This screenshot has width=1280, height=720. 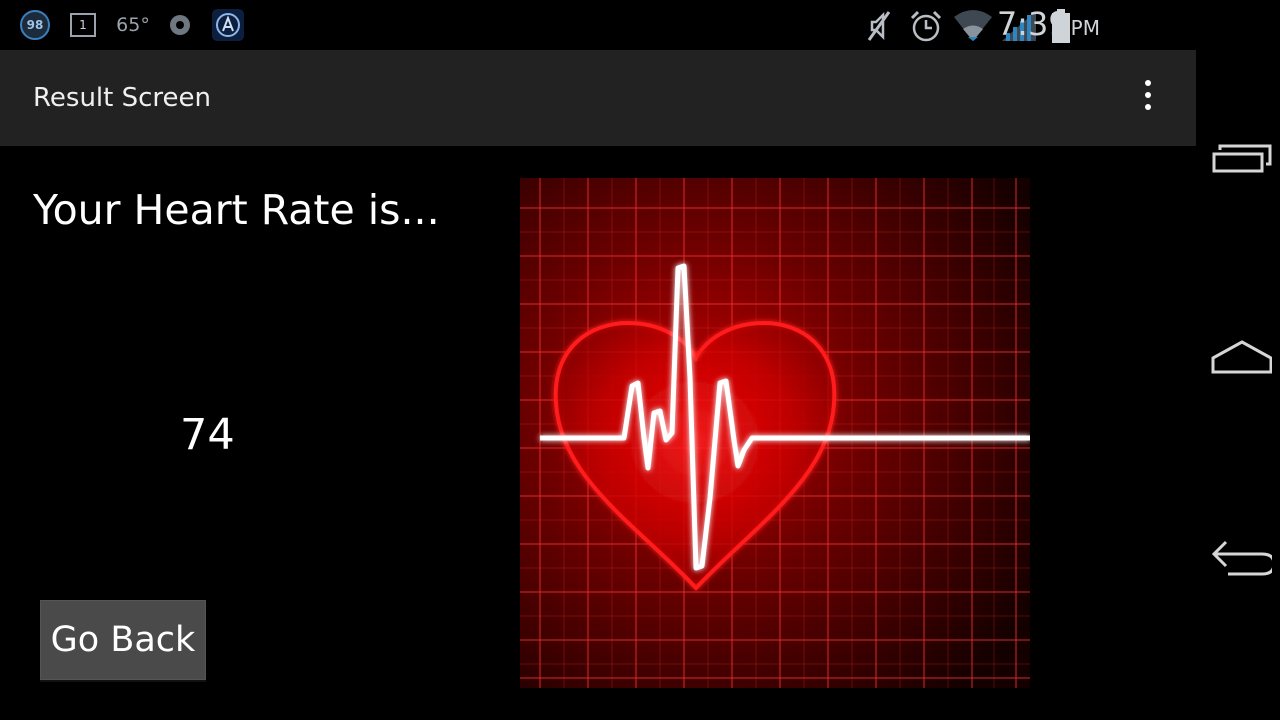 What do you see at coordinates (1241, 558) in the screenshot?
I see `back-icon` at bounding box center [1241, 558].